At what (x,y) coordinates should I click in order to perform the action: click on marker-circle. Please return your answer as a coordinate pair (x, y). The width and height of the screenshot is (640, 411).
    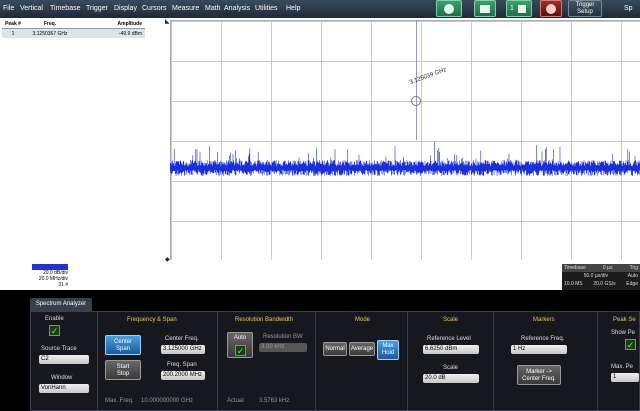
    Looking at the image, I should click on (416, 101).